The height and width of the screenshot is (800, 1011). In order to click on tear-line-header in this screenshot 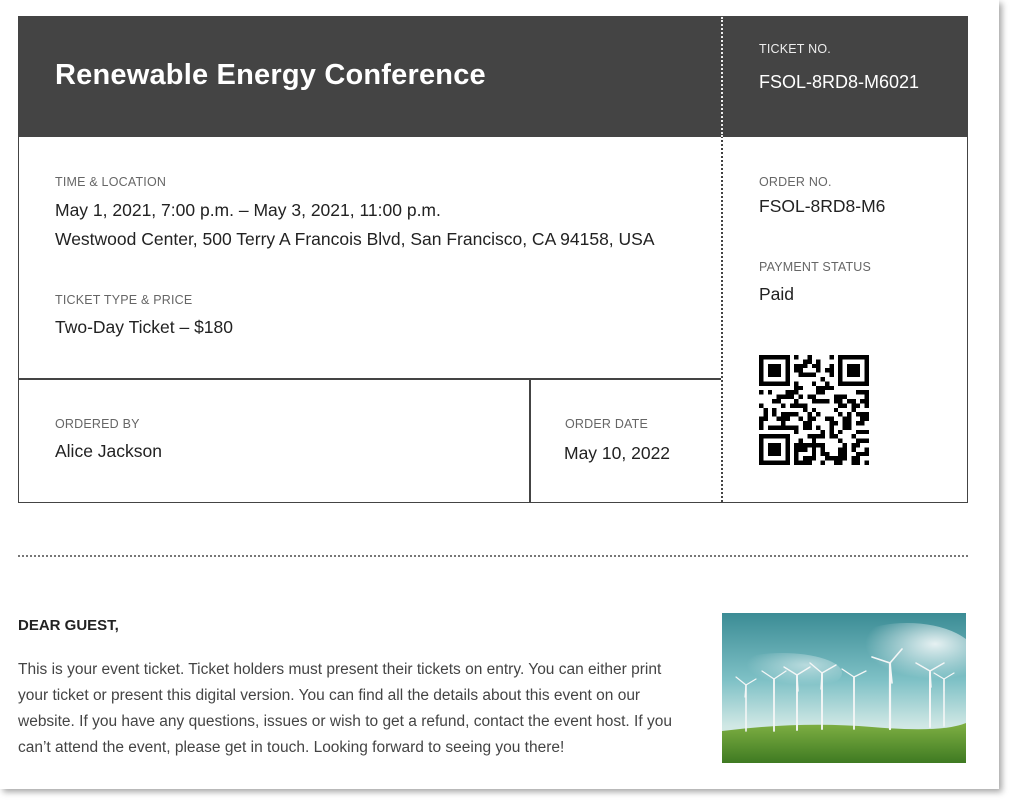, I will do `click(722, 77)`.